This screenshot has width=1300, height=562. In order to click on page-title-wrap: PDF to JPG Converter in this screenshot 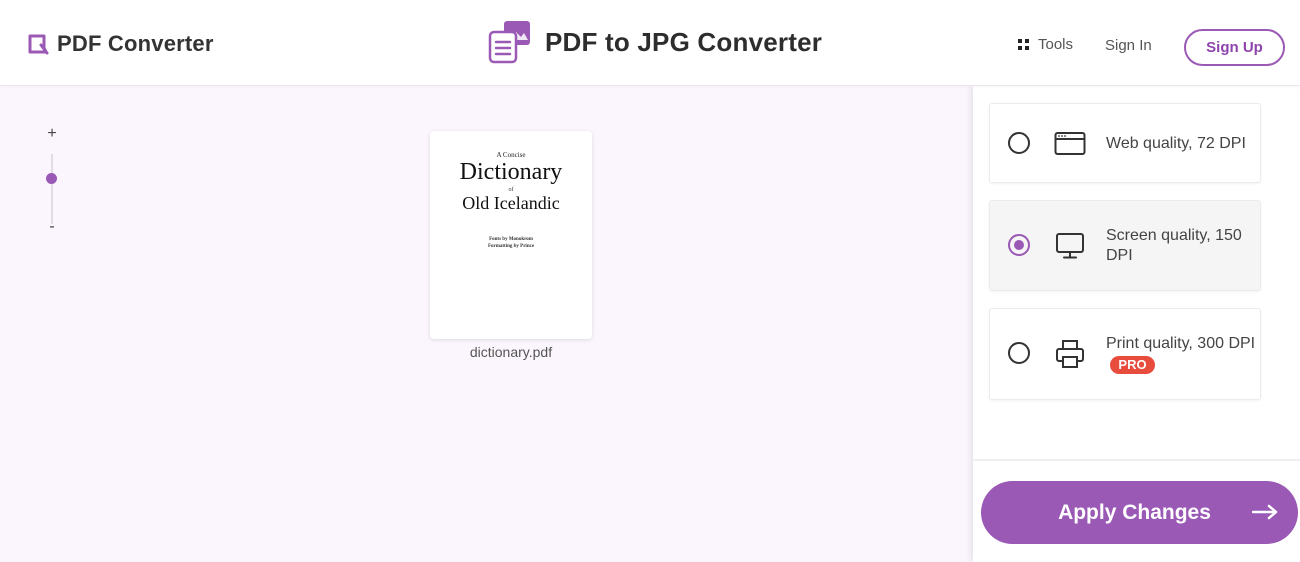, I will do `click(655, 42)`.